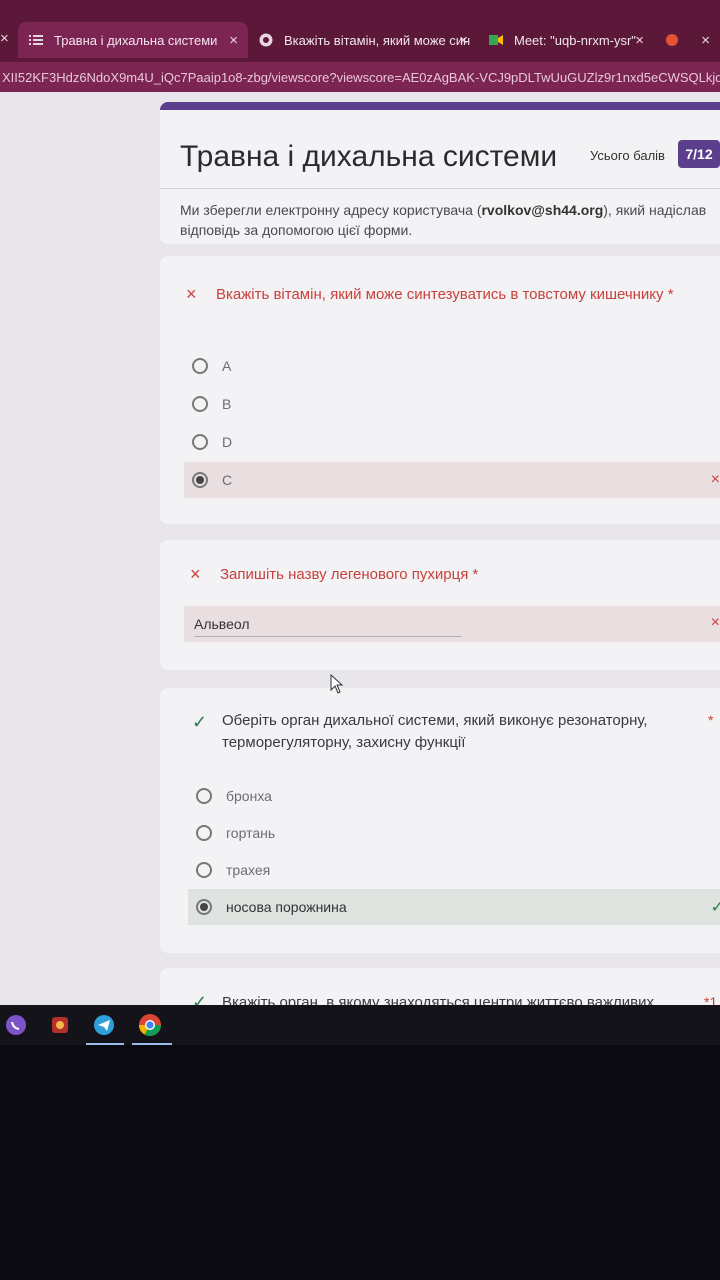  Describe the element at coordinates (222, 624) in the screenshot. I see `answer-value: Альвеол` at that location.